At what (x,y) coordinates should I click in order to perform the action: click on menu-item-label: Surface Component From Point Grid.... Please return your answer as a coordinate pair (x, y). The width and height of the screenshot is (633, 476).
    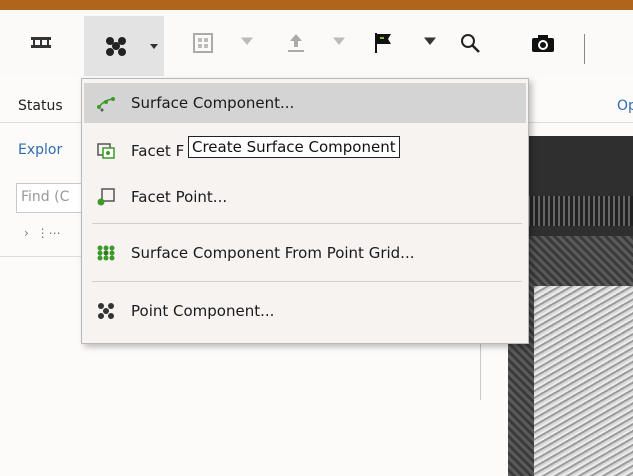
    Looking at the image, I should click on (273, 253).